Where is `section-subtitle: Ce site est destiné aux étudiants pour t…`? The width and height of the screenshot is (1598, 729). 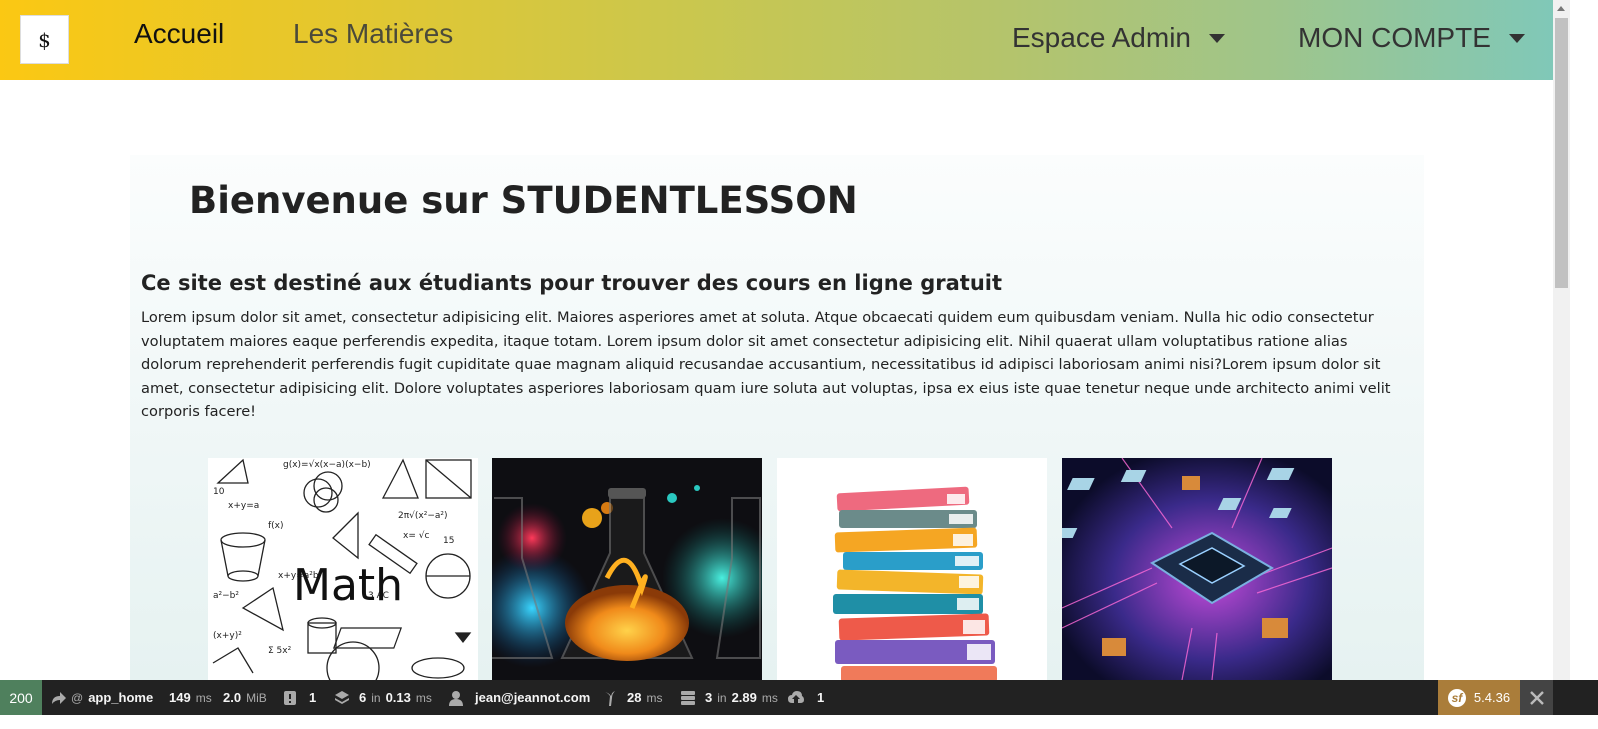 section-subtitle: Ce site est destiné aux étudiants pour t… is located at coordinates (572, 283).